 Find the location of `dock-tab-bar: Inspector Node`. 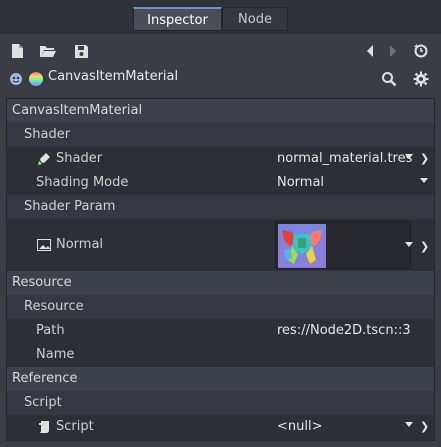

dock-tab-bar: Inspector Node is located at coordinates (220, 17).